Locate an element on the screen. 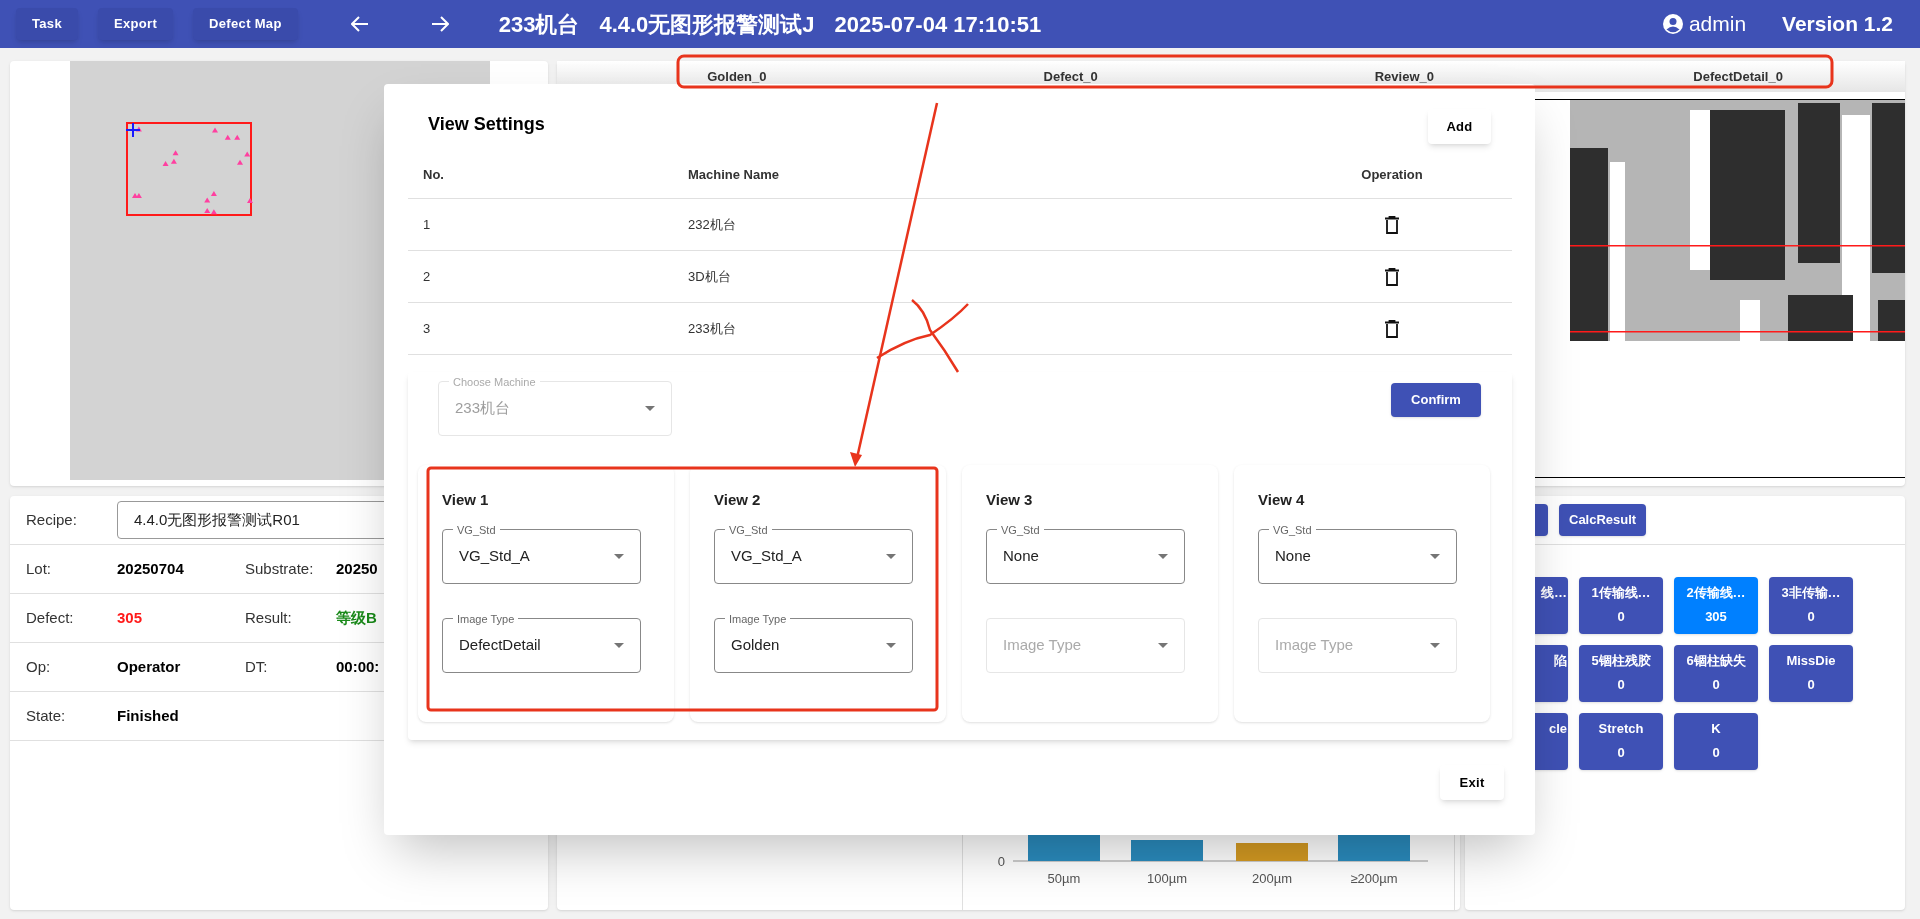  defect-type-button: 2传输线… 305 is located at coordinates (1716, 605).